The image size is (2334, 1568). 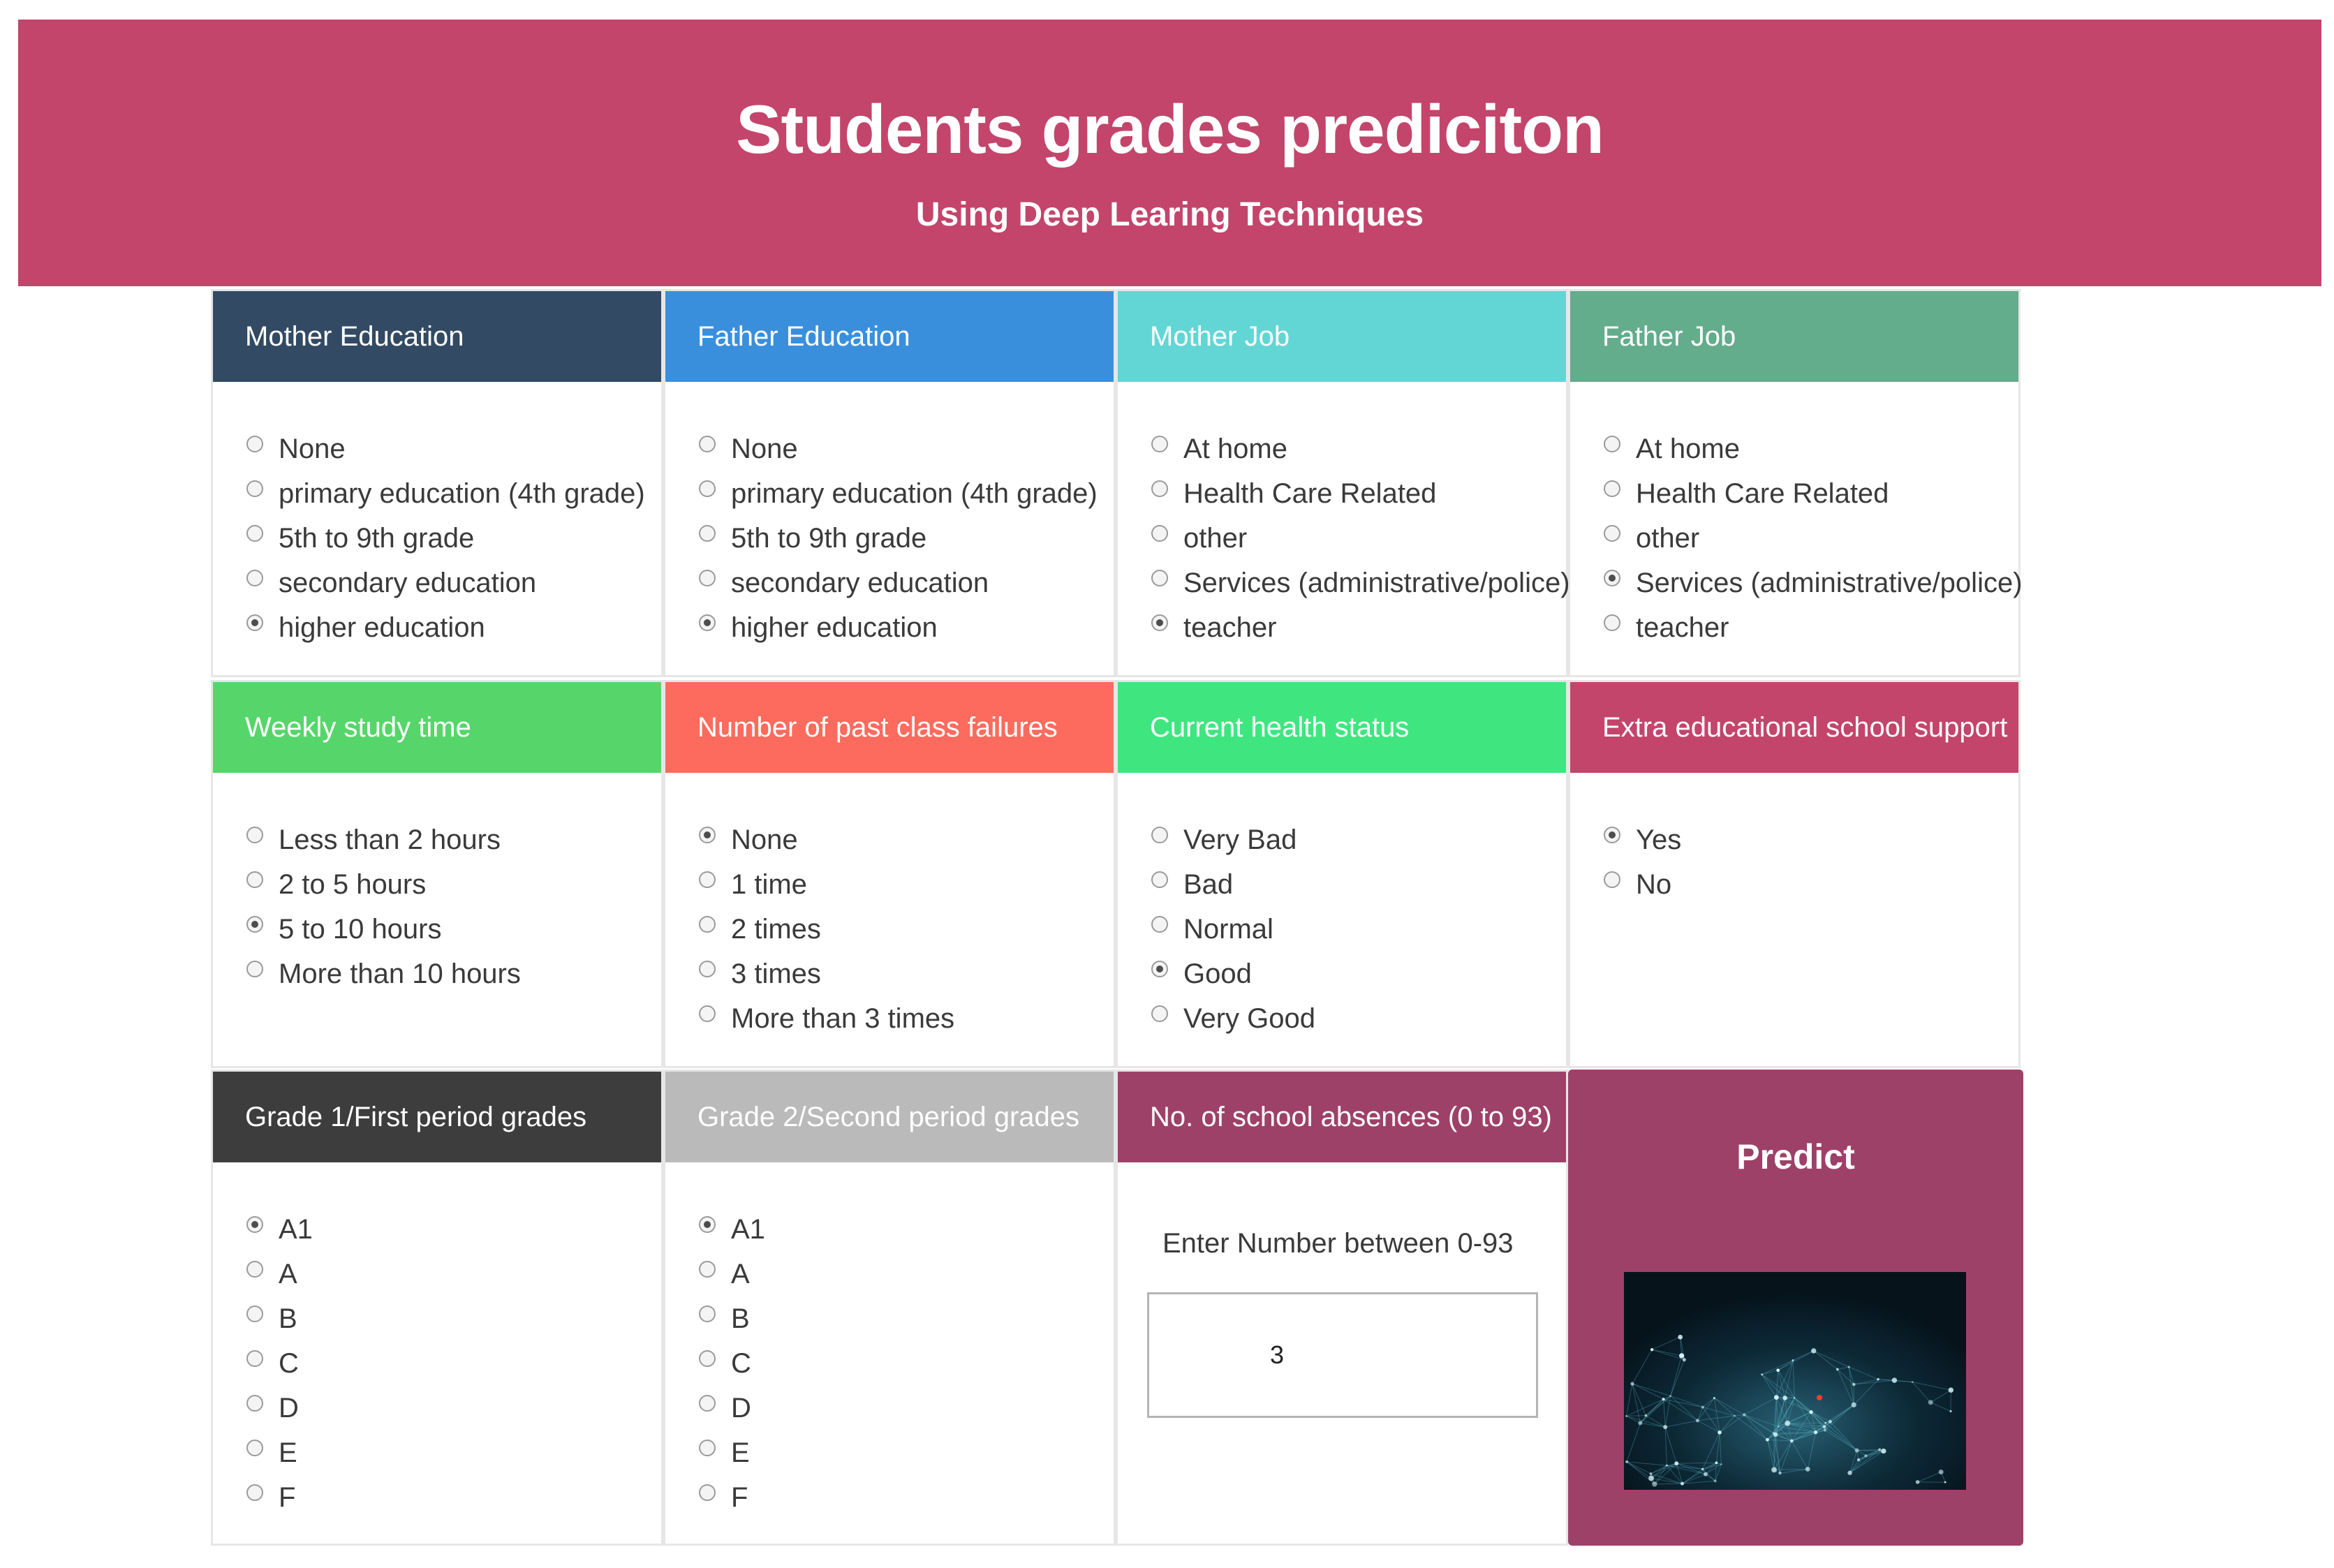 What do you see at coordinates (826, 1019) in the screenshot?
I see `radio-option: More than 3 times` at bounding box center [826, 1019].